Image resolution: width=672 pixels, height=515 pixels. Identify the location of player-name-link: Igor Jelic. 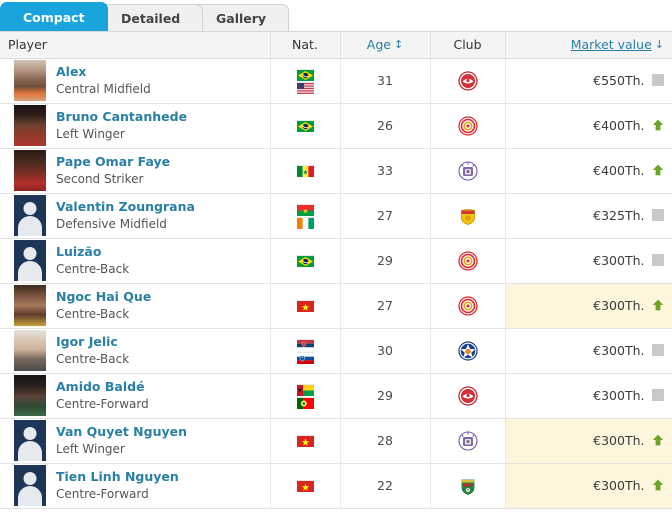
(92, 342).